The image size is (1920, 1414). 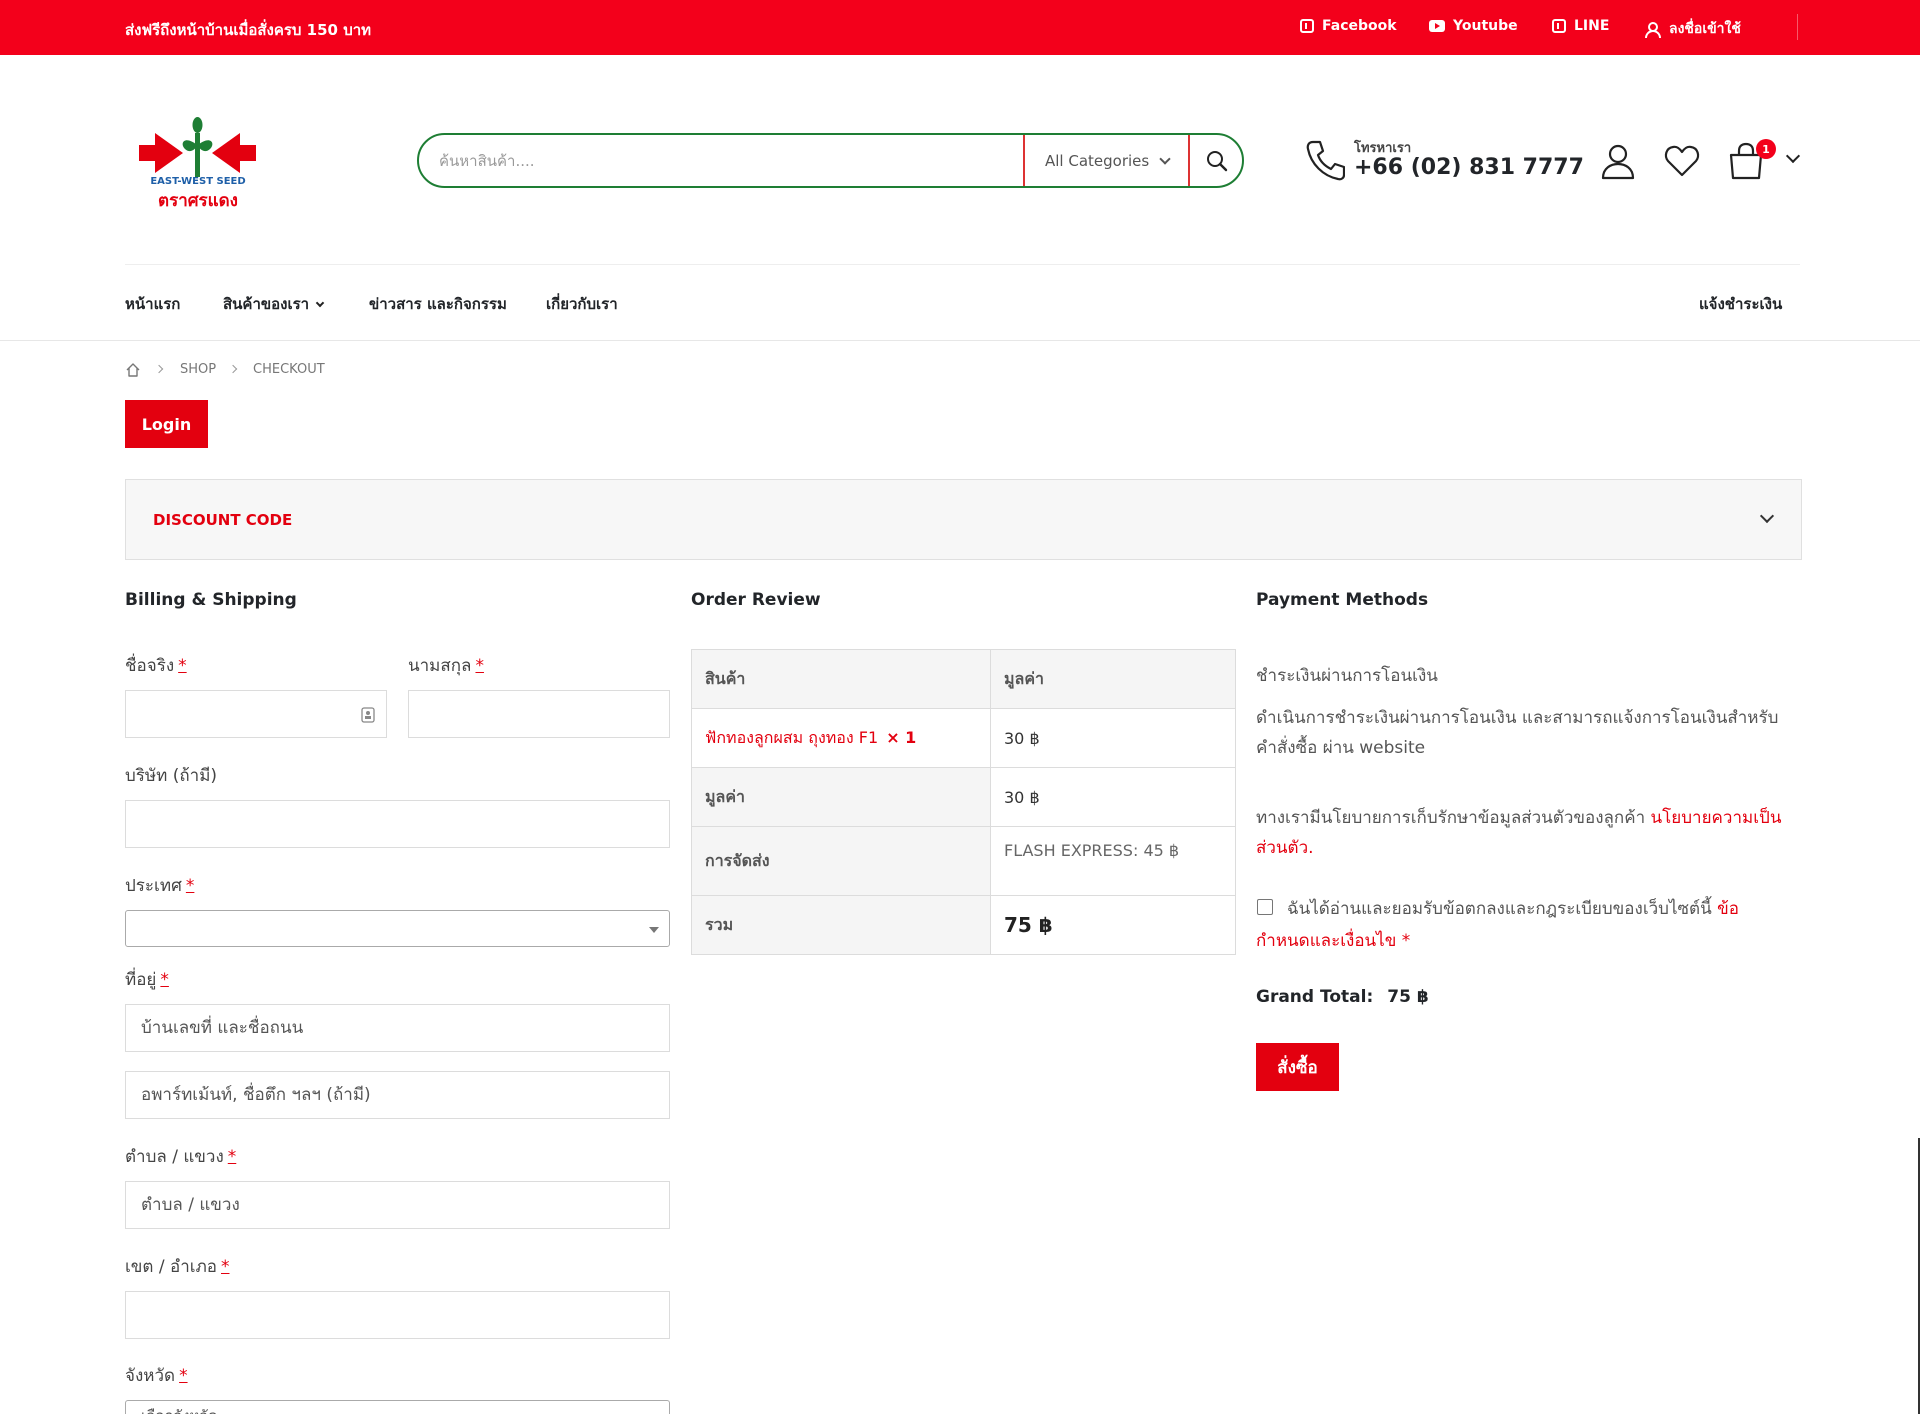 I want to click on table-row: ฟักทองลูกผสม ถุงทอง F1 × 1 30 ฿, so click(x=963, y=738).